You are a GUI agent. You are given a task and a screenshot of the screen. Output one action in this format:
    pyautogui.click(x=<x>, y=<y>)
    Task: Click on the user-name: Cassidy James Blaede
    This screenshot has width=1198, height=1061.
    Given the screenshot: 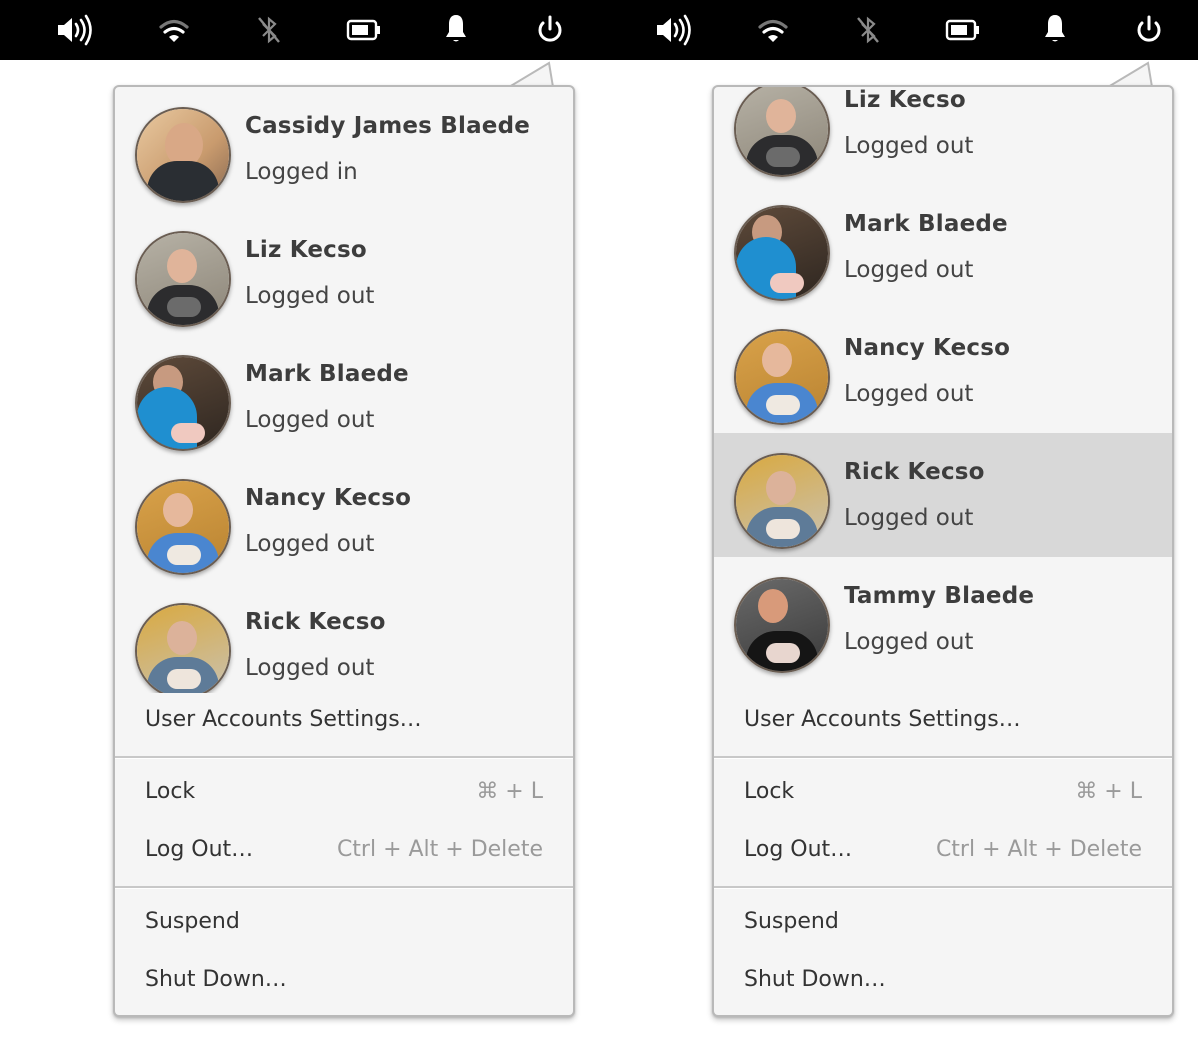 What is the action you would take?
    pyautogui.click(x=388, y=126)
    